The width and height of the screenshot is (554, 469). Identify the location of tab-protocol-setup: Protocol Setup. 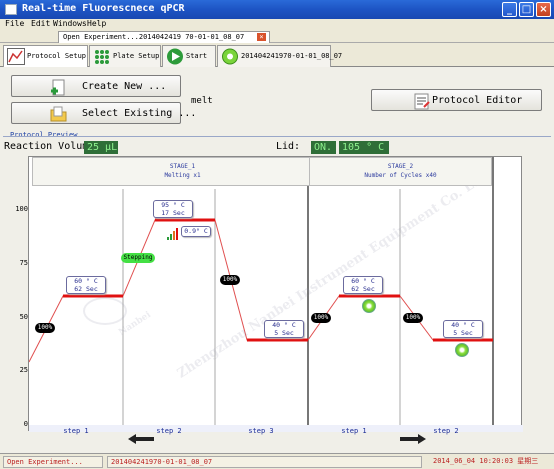
(45, 56).